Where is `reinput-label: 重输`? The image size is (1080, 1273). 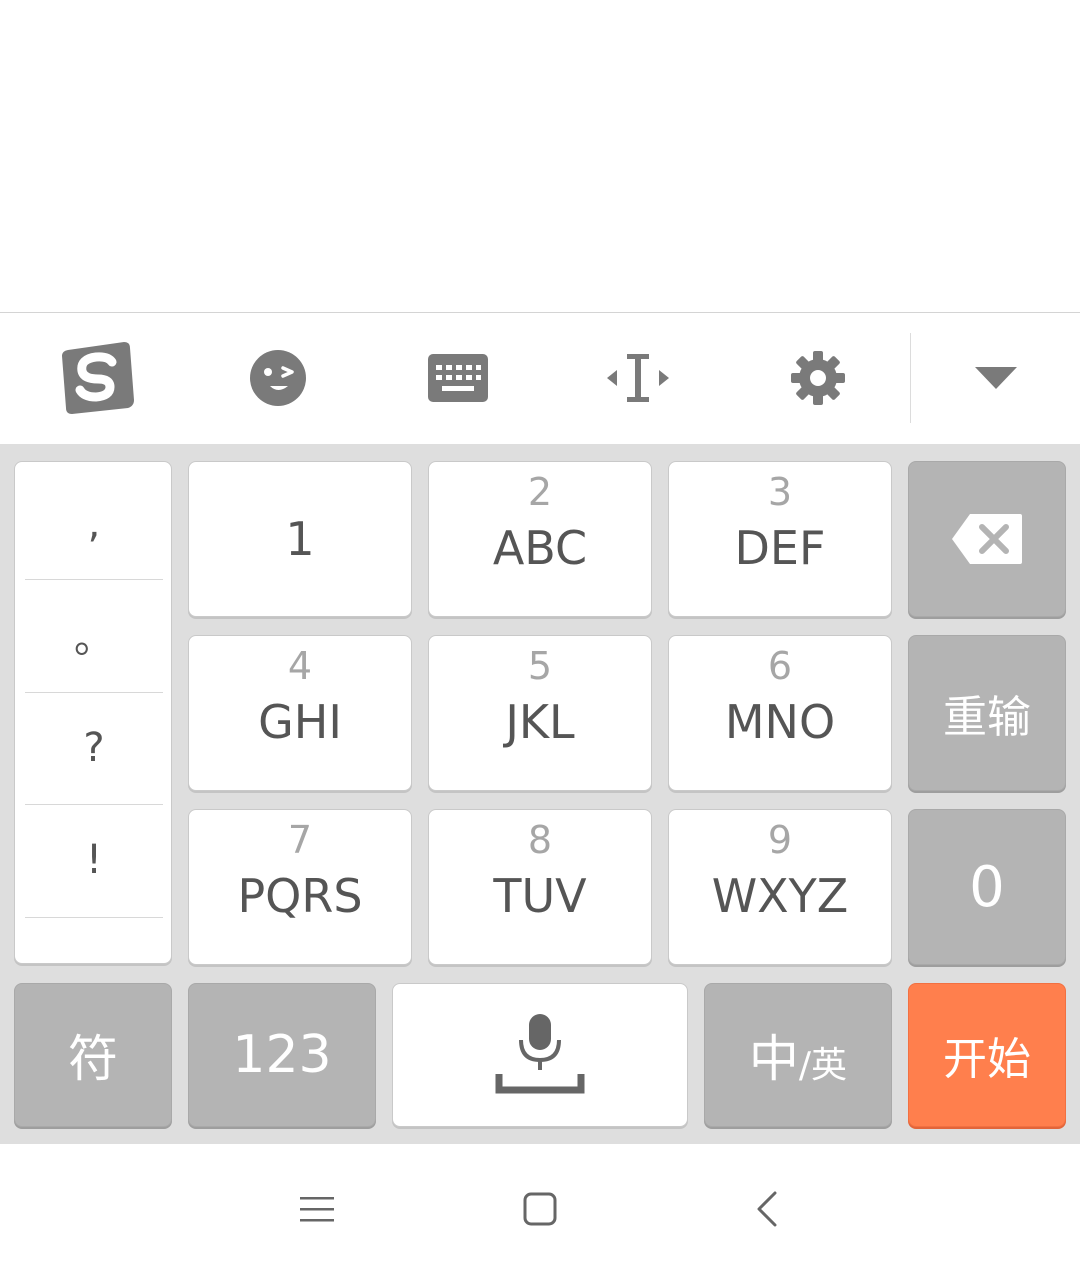
reinput-label: 重输 is located at coordinates (987, 717).